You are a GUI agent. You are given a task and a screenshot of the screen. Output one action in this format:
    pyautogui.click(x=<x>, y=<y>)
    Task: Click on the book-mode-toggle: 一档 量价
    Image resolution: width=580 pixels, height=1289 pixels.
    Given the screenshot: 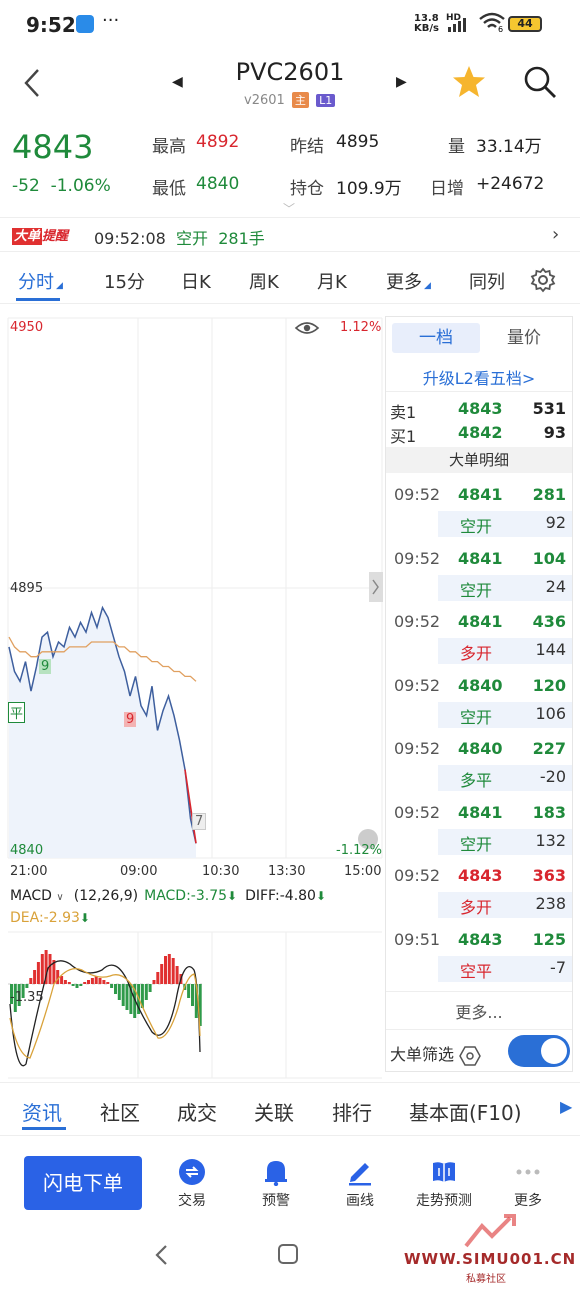 What is the action you would take?
    pyautogui.click(x=480, y=338)
    